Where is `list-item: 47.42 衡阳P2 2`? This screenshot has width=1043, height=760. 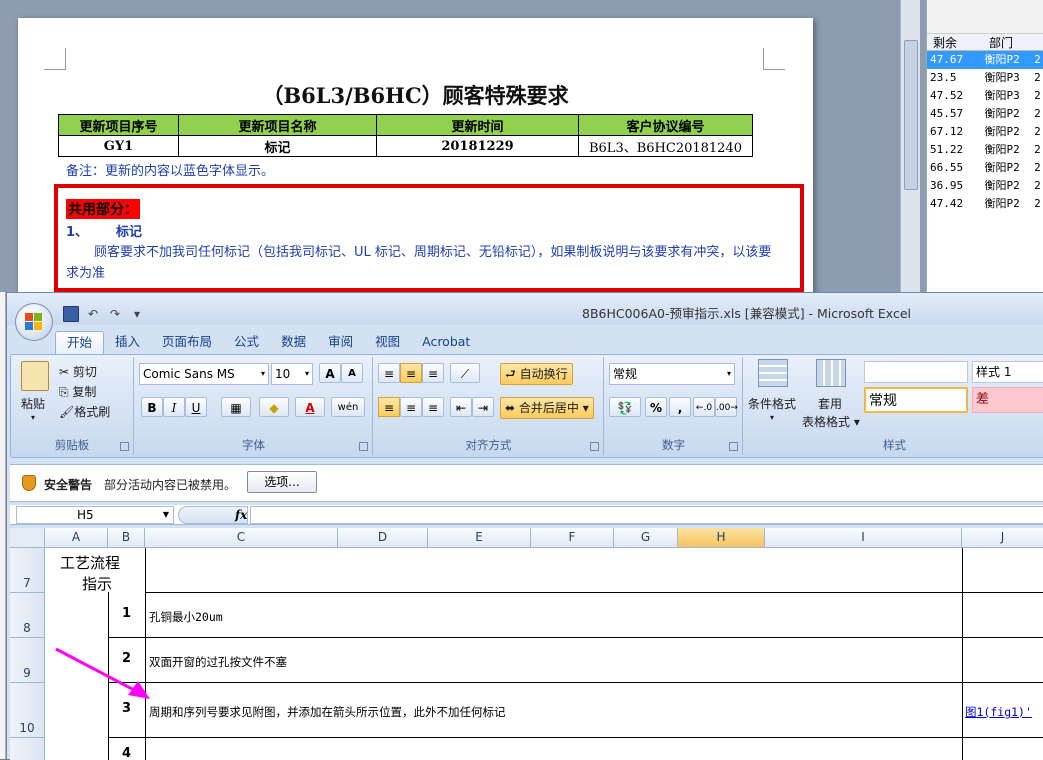 list-item: 47.42 衡阳P2 2 is located at coordinates (985, 204).